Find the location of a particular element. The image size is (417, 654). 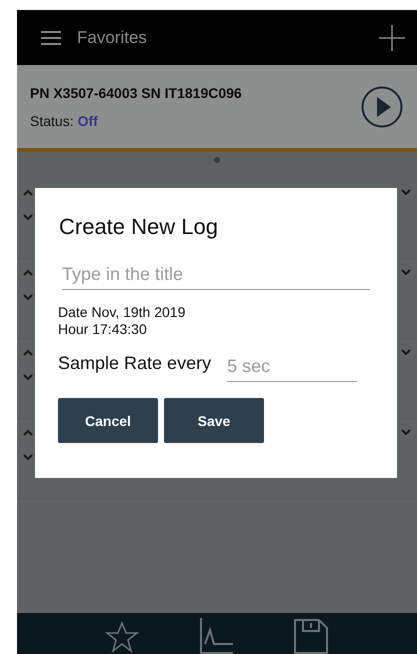

hour-text: Hour 17:43:30 is located at coordinates (103, 329).